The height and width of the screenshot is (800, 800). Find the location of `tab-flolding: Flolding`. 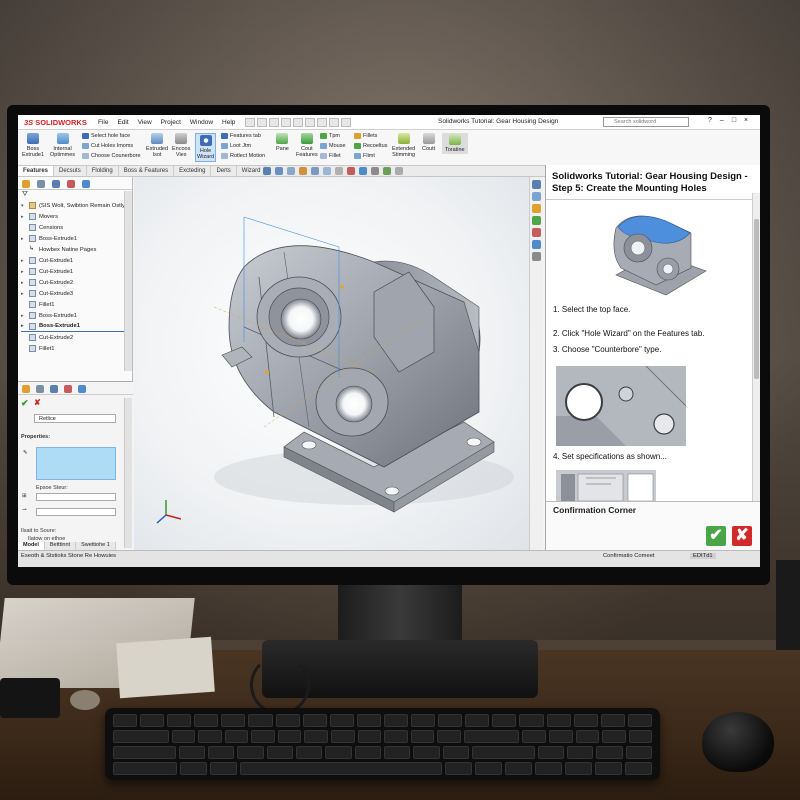

tab-flolding: Flolding is located at coordinates (103, 171).